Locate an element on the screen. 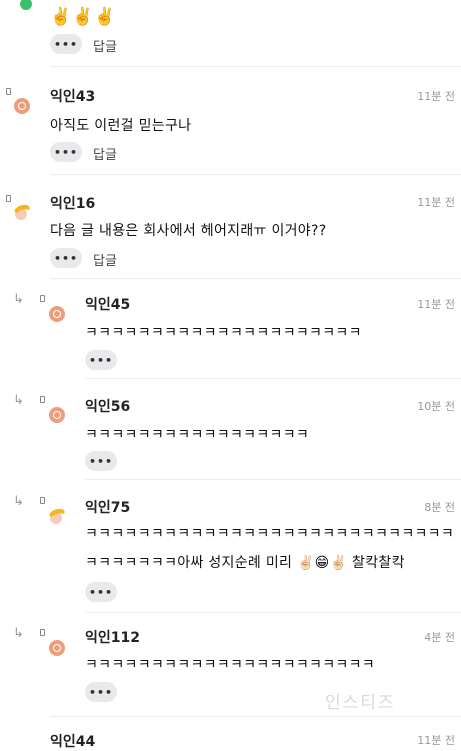  username: 익인44 is located at coordinates (72, 741).